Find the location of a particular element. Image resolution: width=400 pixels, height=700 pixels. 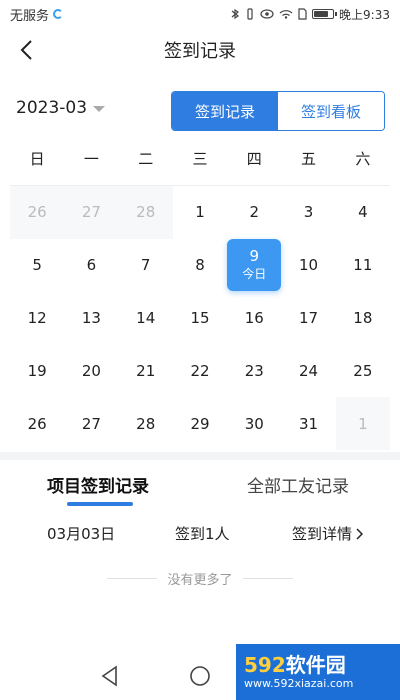

calendar-day-today: 9 今日 is located at coordinates (254, 265).